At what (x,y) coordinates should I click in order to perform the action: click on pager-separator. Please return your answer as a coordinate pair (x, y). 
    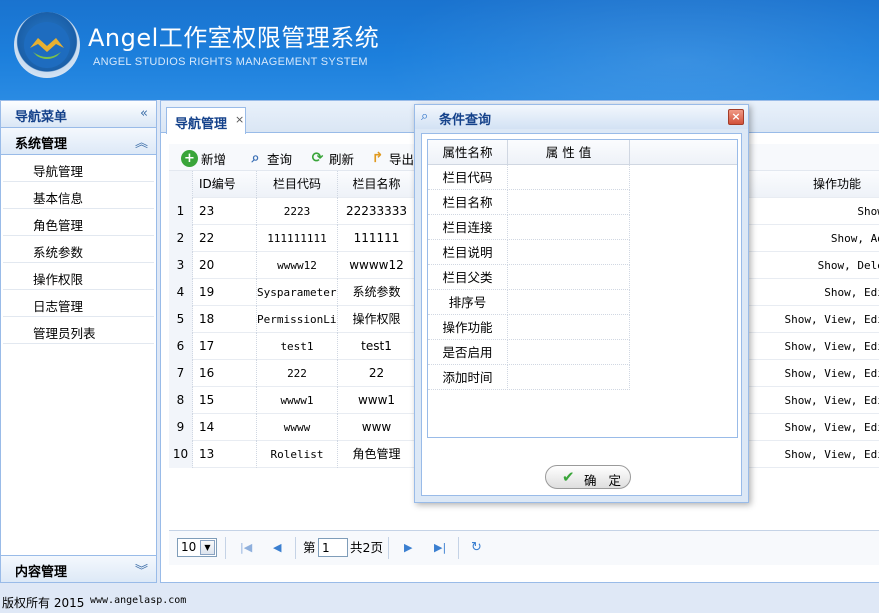
    Looking at the image, I should click on (225, 548).